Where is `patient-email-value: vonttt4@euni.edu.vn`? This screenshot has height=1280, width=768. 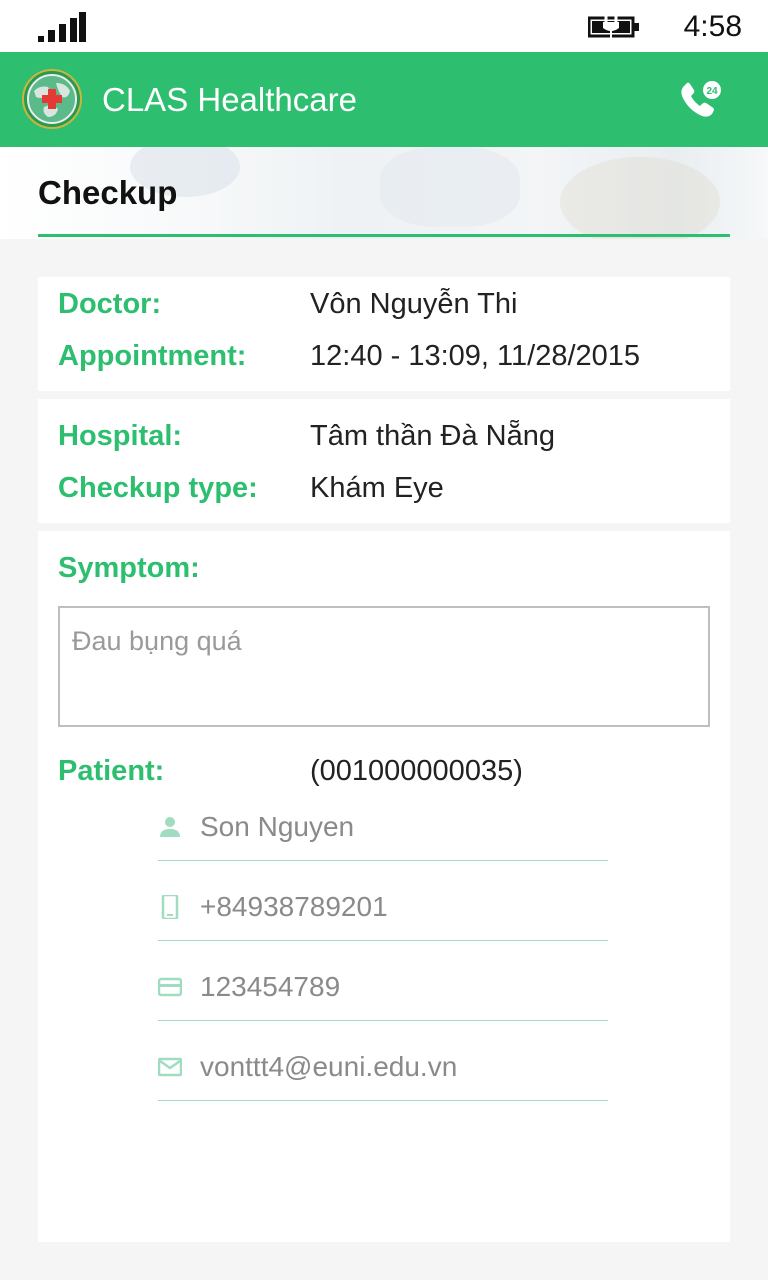 patient-email-value: vonttt4@euni.edu.vn is located at coordinates (329, 1066).